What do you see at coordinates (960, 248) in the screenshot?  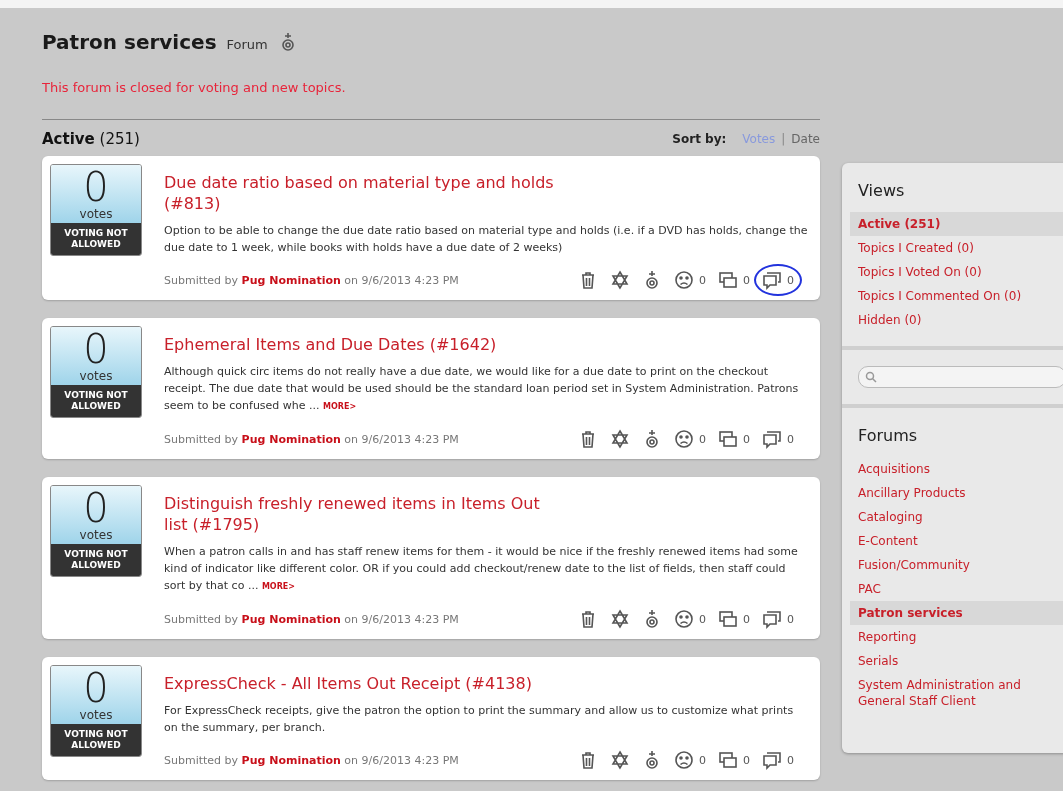 I see `view-link: Topics I Created (0)` at bounding box center [960, 248].